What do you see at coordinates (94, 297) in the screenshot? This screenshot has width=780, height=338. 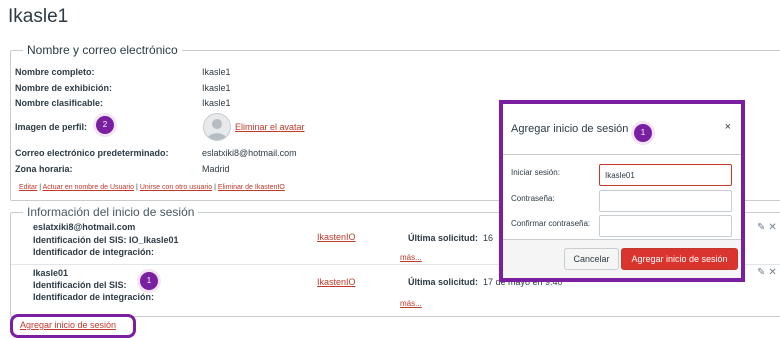 I see `login-2-integration-id: Identificador de integración:` at bounding box center [94, 297].